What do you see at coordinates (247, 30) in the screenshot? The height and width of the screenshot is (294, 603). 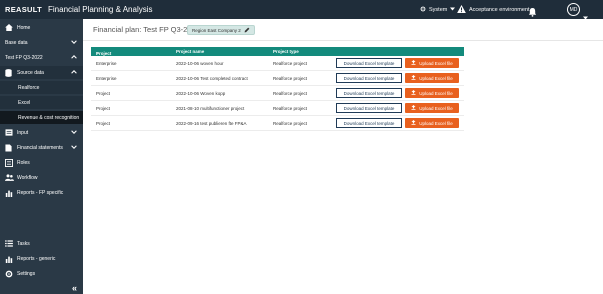 I see `pencil-icon` at bounding box center [247, 30].